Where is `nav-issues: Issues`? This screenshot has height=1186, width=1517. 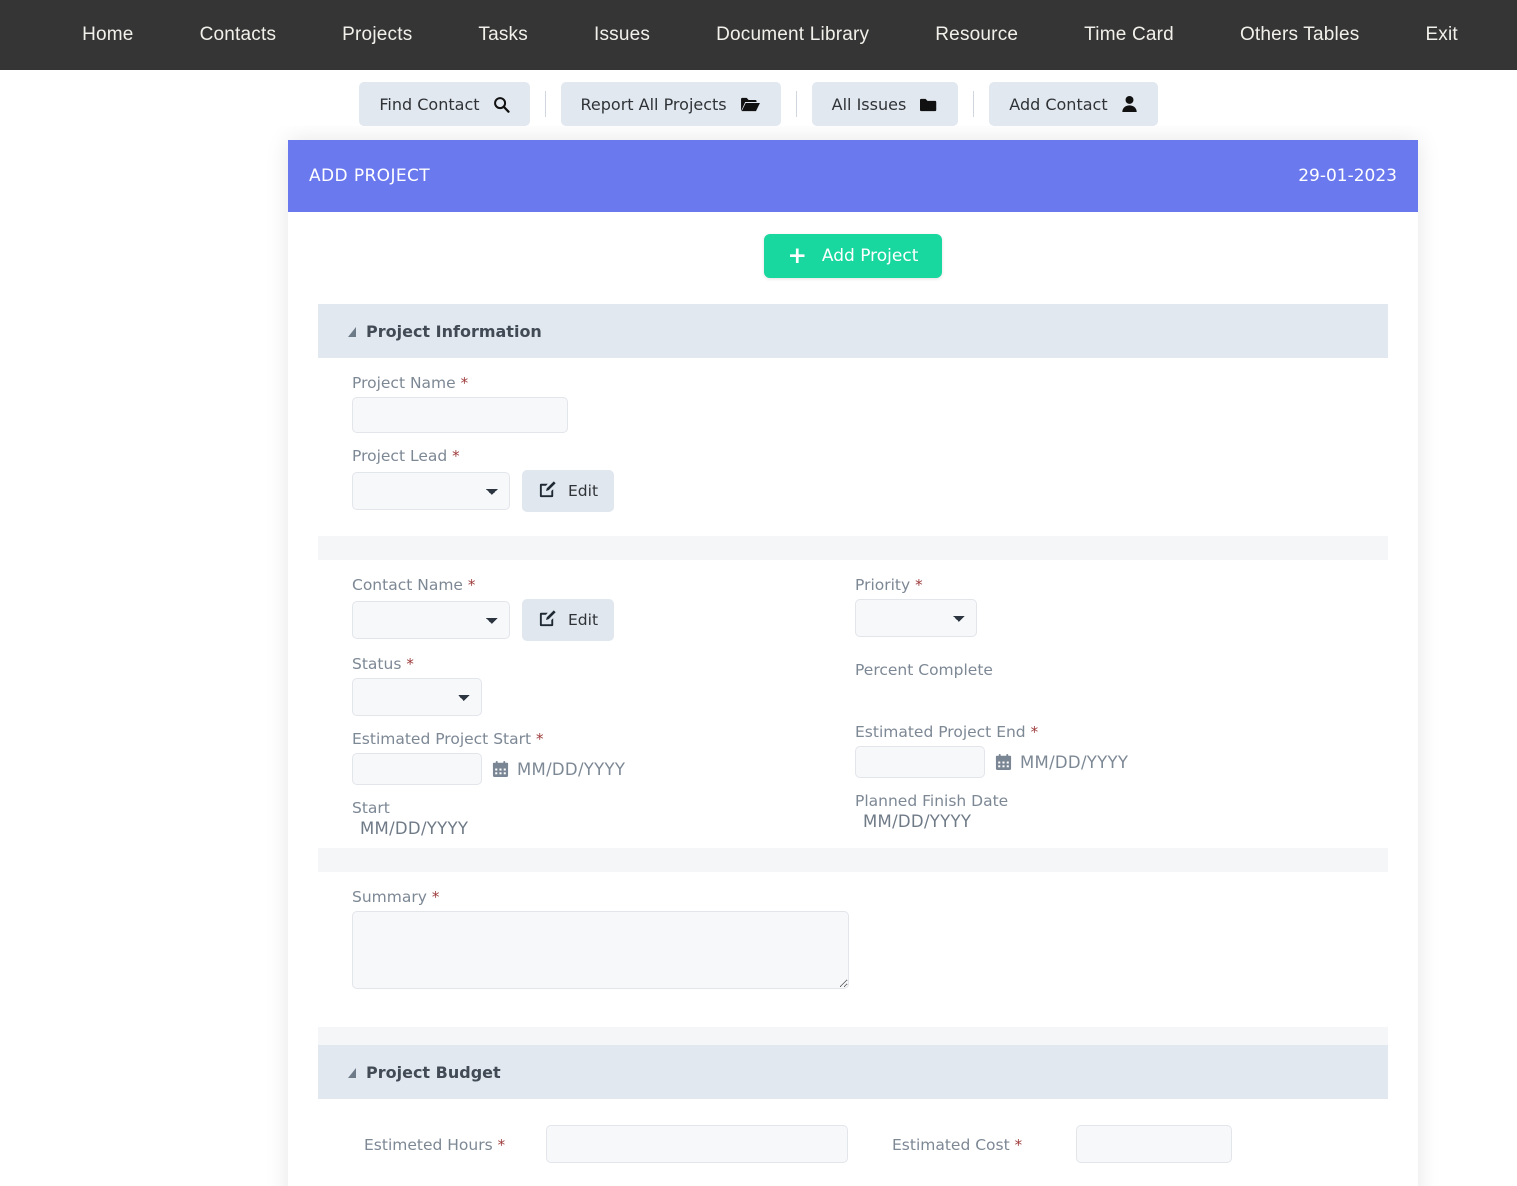 nav-issues: Issues is located at coordinates (622, 35).